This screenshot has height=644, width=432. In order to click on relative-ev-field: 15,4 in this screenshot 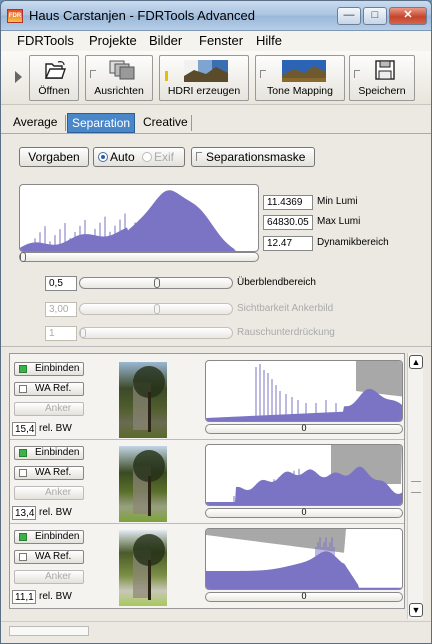, I will do `click(24, 429)`.